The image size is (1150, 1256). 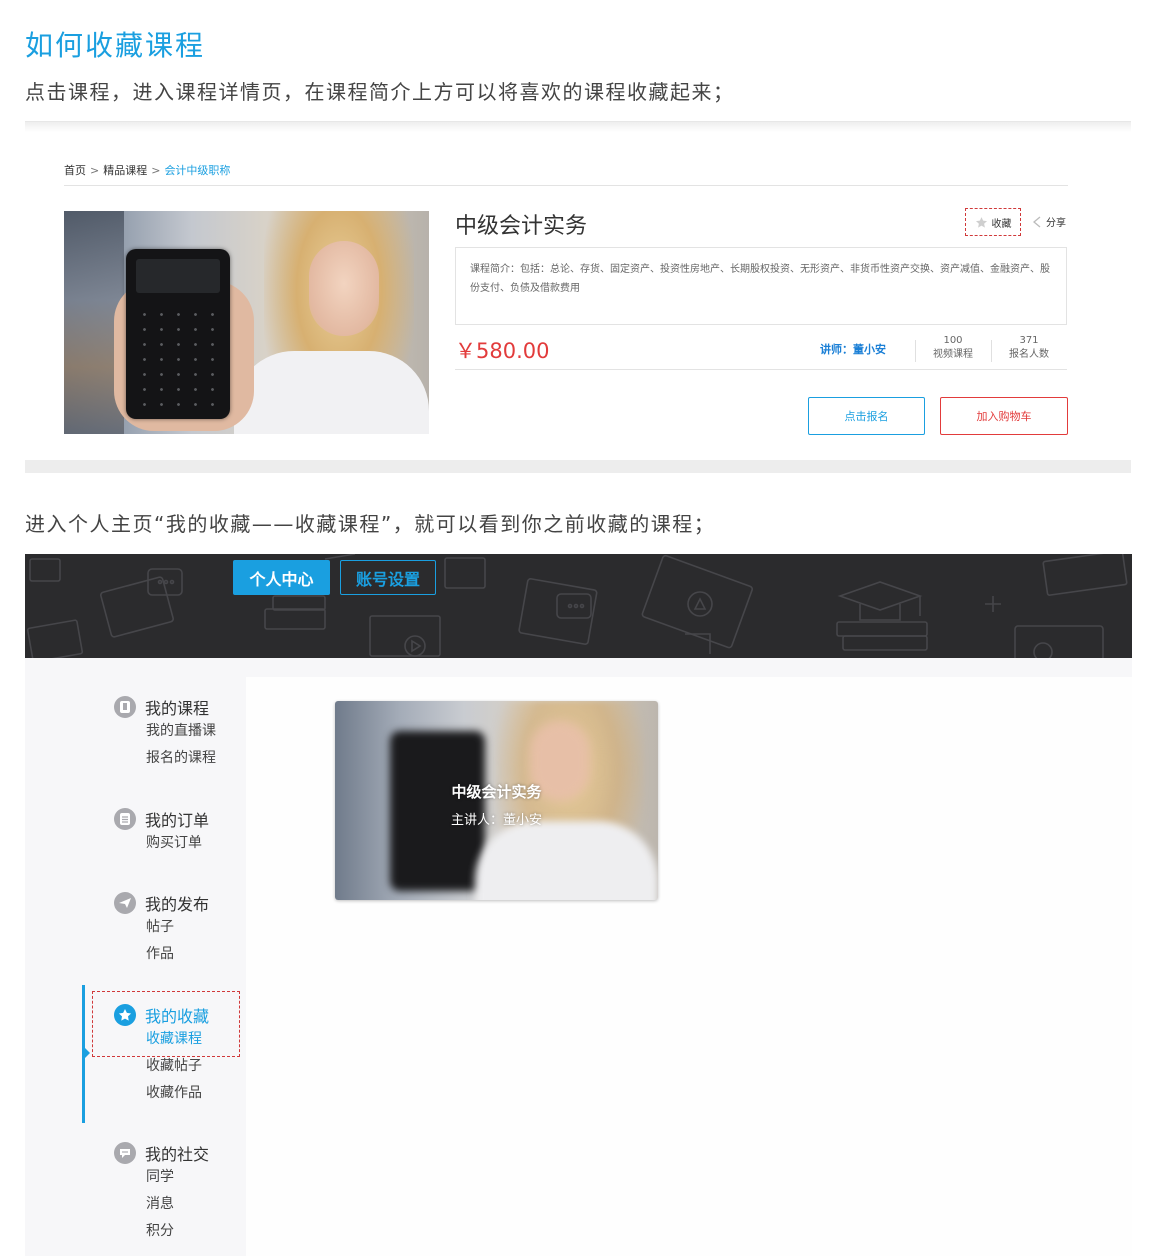 I want to click on tab-account-settings: 账号设置, so click(x=388, y=577).